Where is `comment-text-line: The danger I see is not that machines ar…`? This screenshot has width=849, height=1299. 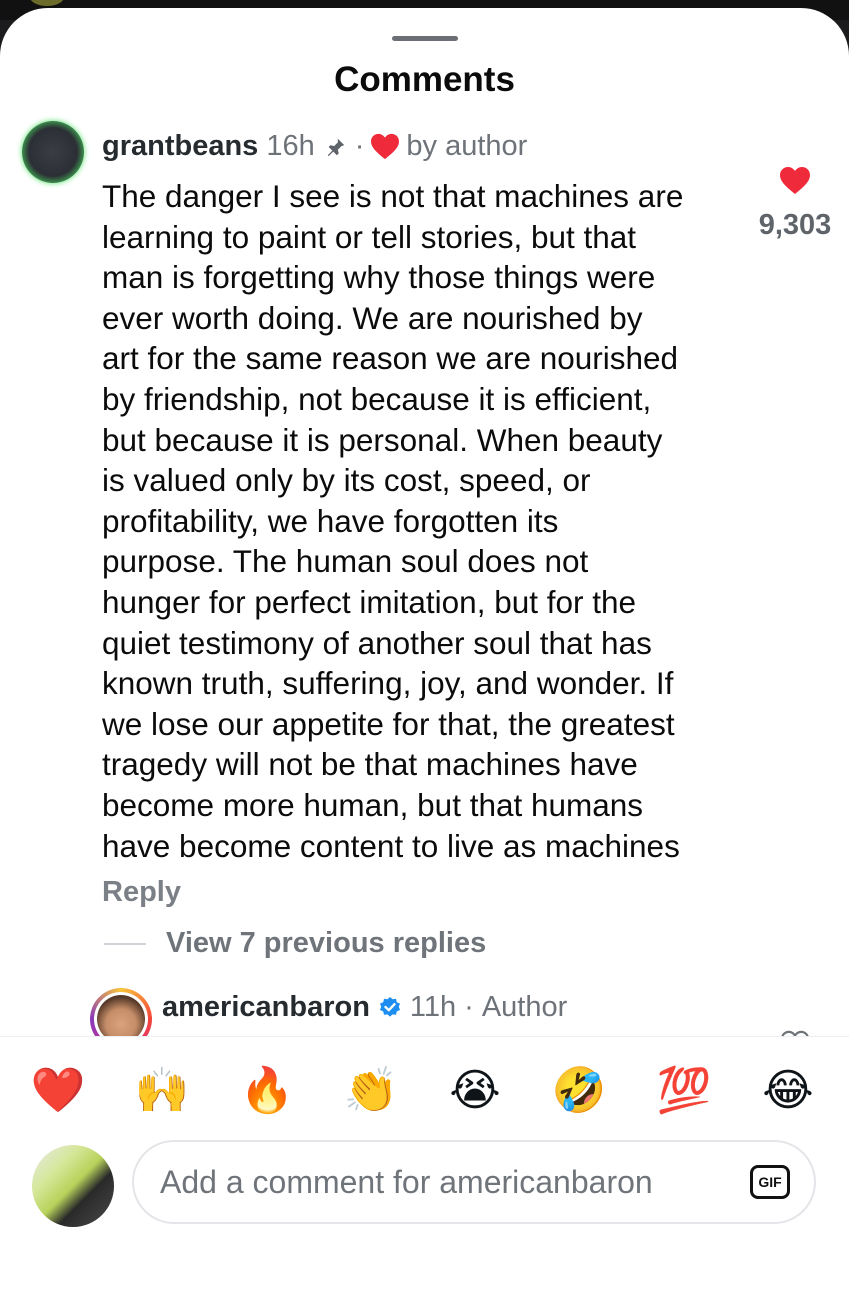
comment-text-line: The danger I see is not that machines ar… is located at coordinates (393, 196).